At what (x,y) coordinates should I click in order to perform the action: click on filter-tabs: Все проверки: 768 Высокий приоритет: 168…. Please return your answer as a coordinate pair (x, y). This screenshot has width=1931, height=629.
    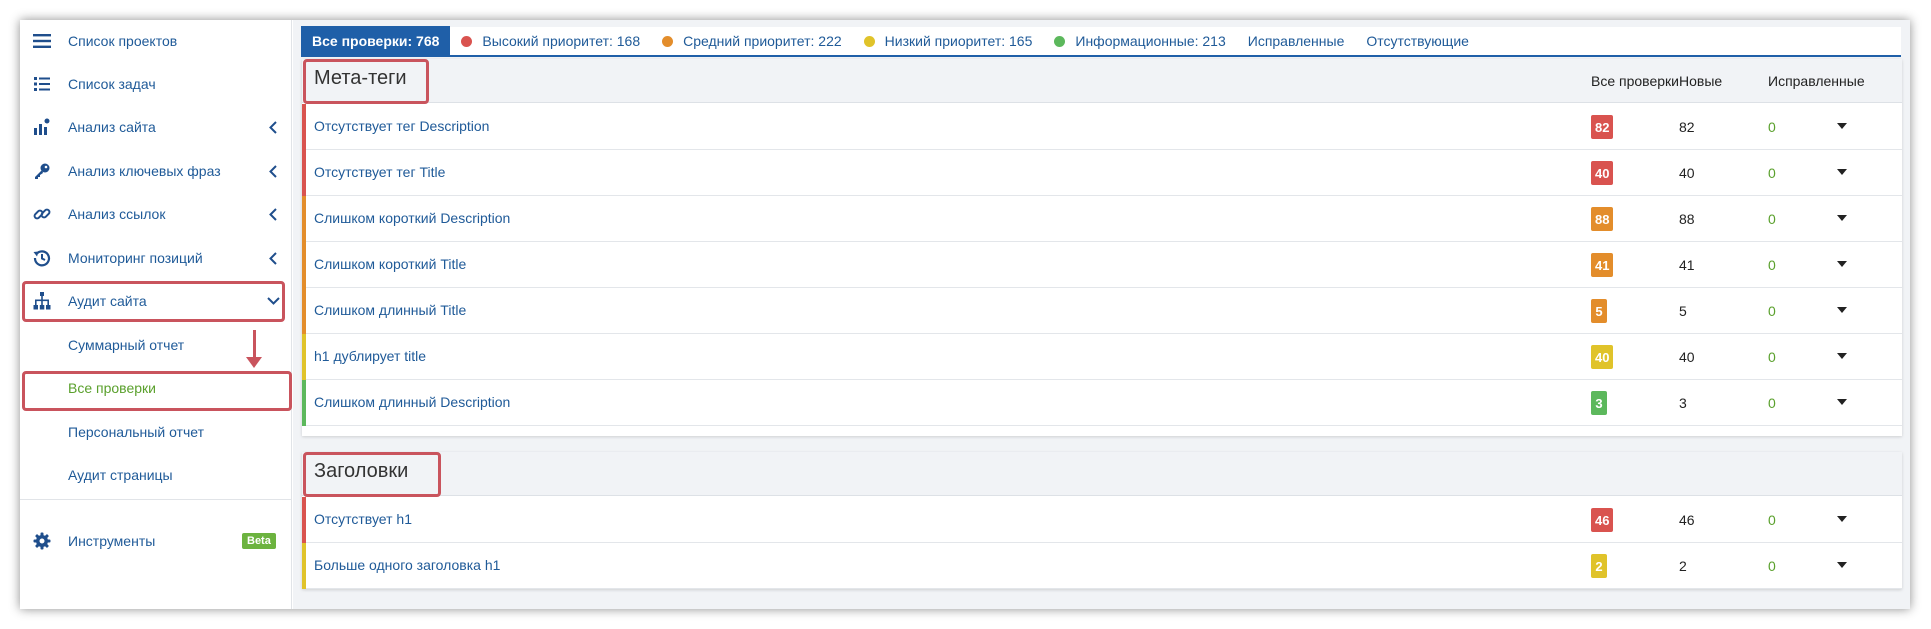
    Looking at the image, I should click on (1101, 41).